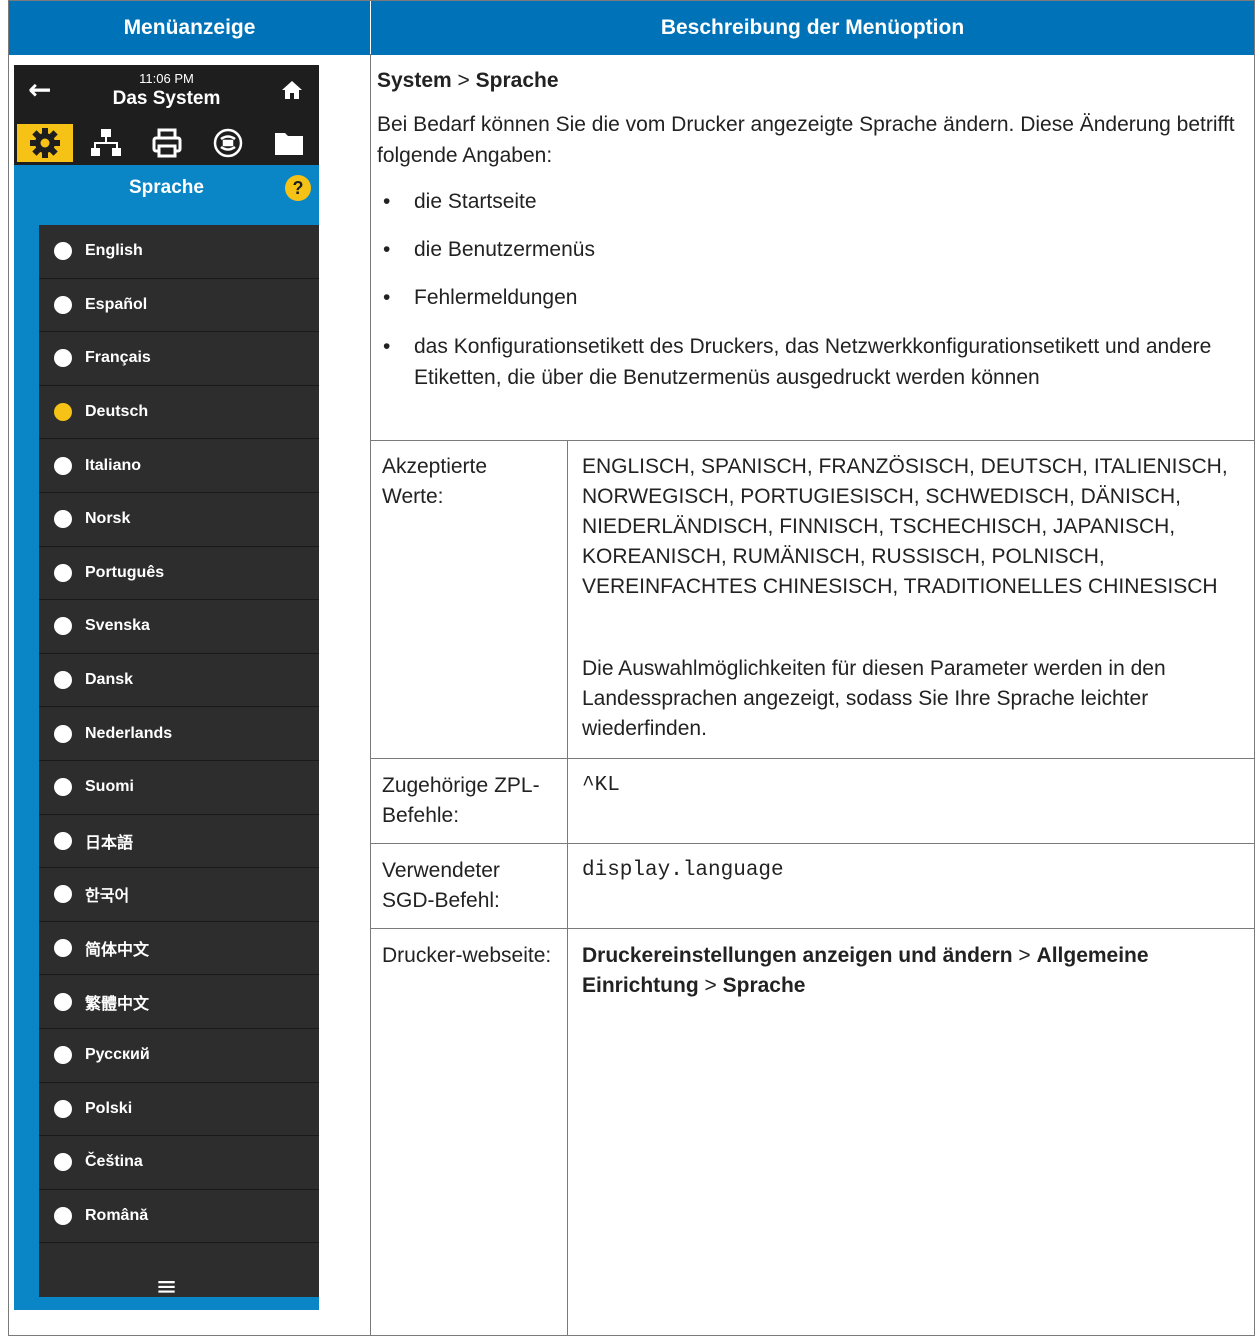 The image size is (1257, 1336). Describe the element at coordinates (109, 843) in the screenshot. I see `language-label: 日本語` at that location.